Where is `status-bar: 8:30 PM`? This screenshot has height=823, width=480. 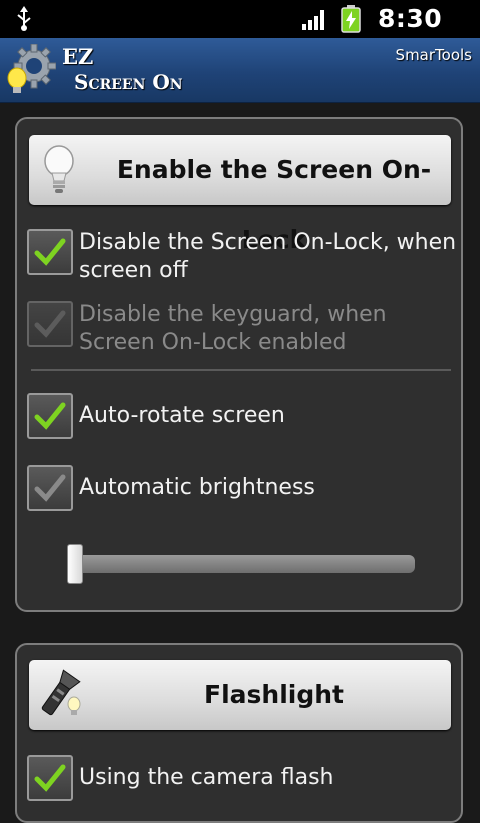 status-bar: 8:30 PM is located at coordinates (240, 31).